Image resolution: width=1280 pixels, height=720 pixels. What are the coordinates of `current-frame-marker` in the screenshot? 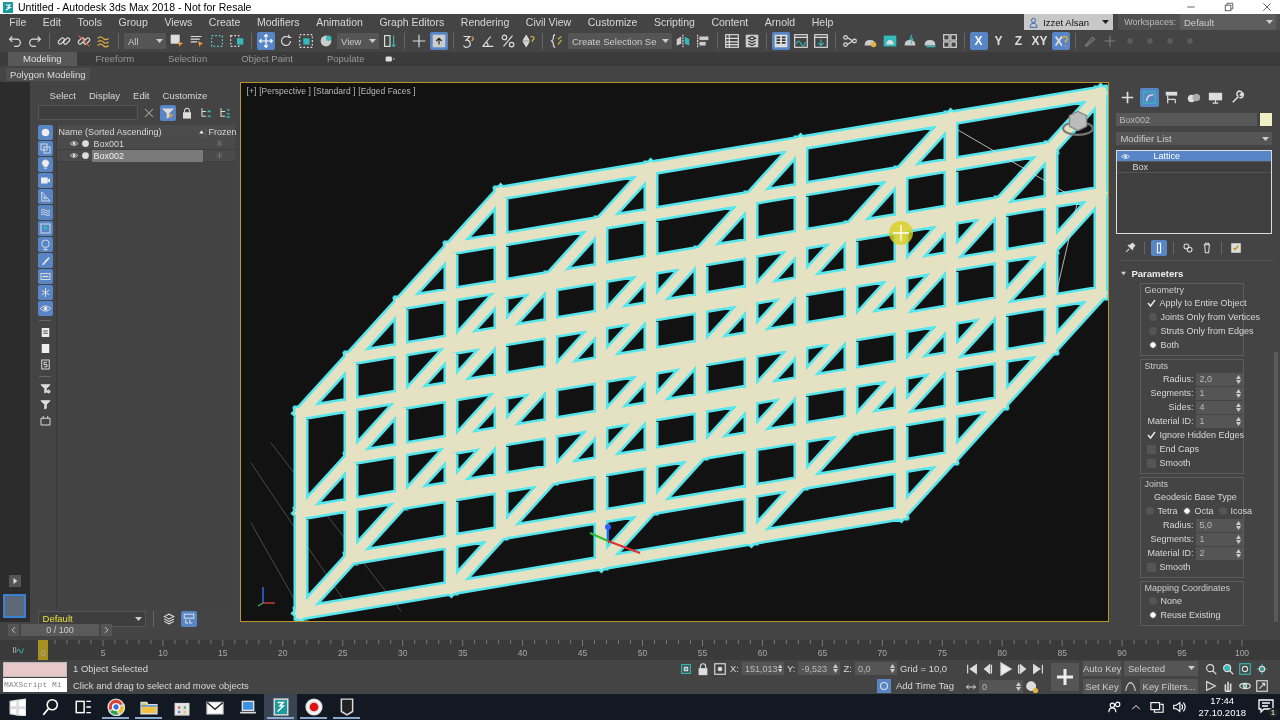 It's located at (43, 650).